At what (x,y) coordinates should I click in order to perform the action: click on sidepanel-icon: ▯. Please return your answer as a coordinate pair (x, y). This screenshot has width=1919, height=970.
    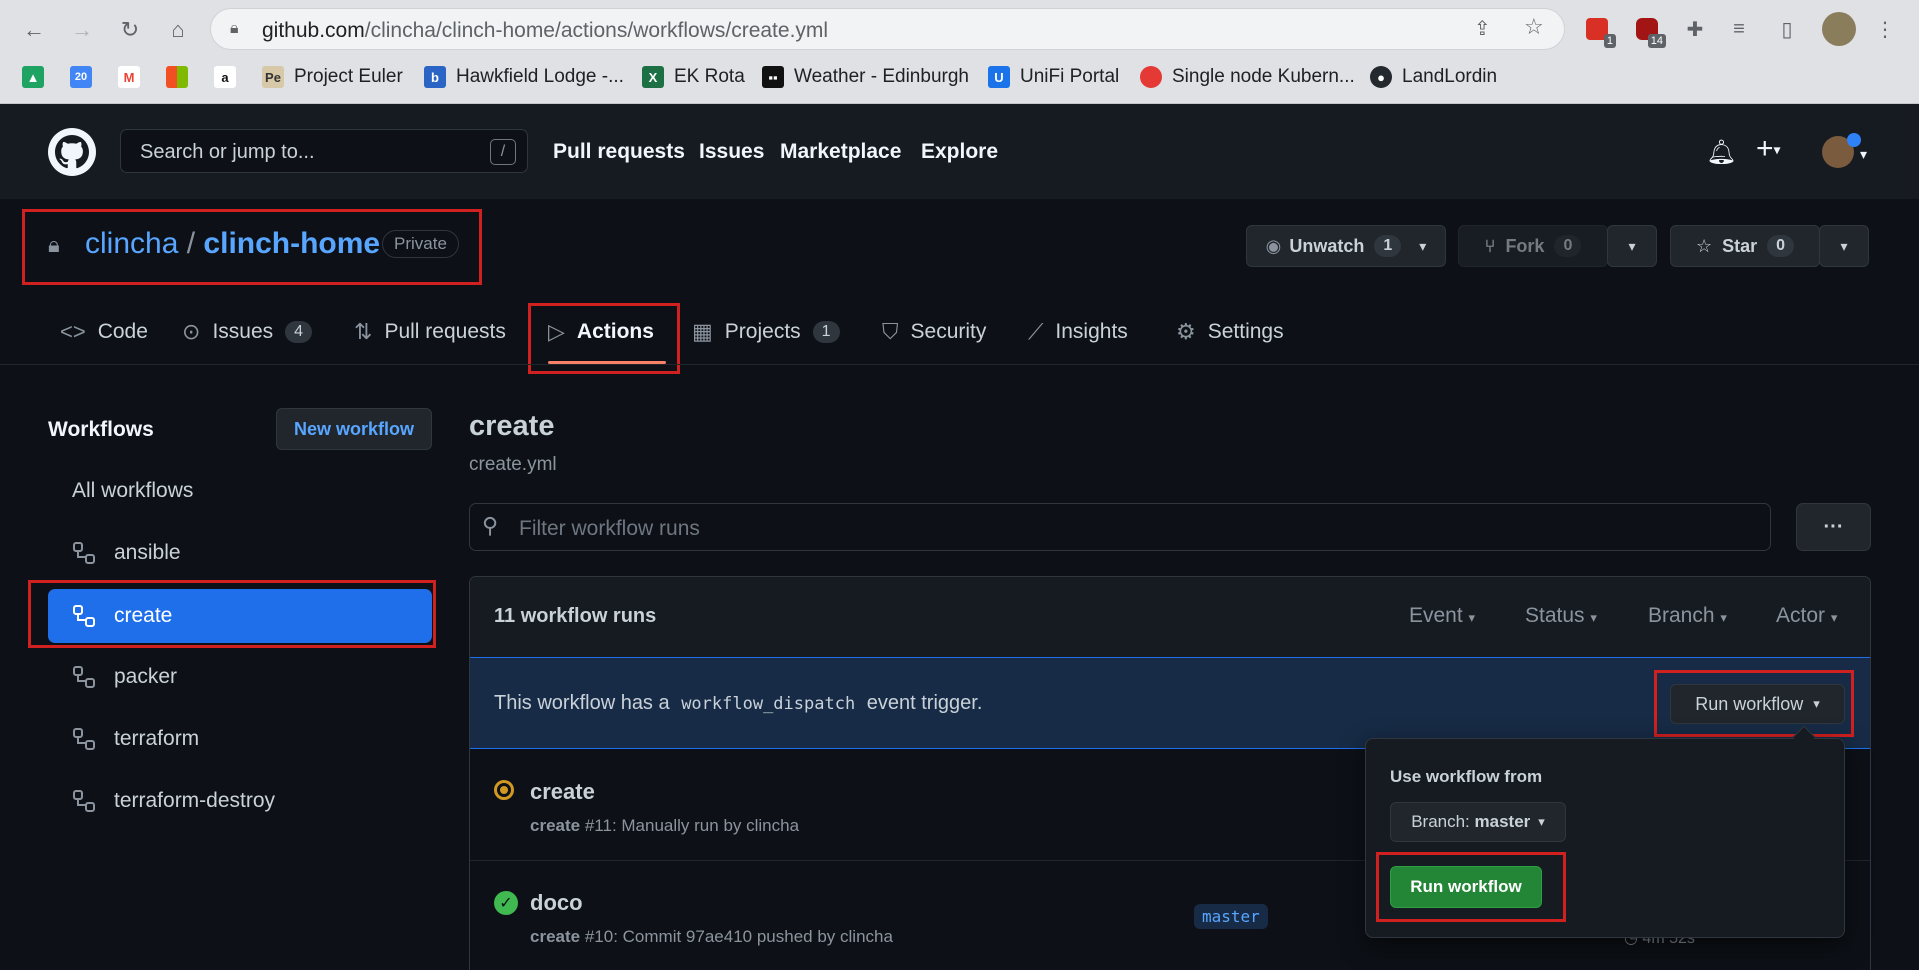
    Looking at the image, I should click on (1787, 29).